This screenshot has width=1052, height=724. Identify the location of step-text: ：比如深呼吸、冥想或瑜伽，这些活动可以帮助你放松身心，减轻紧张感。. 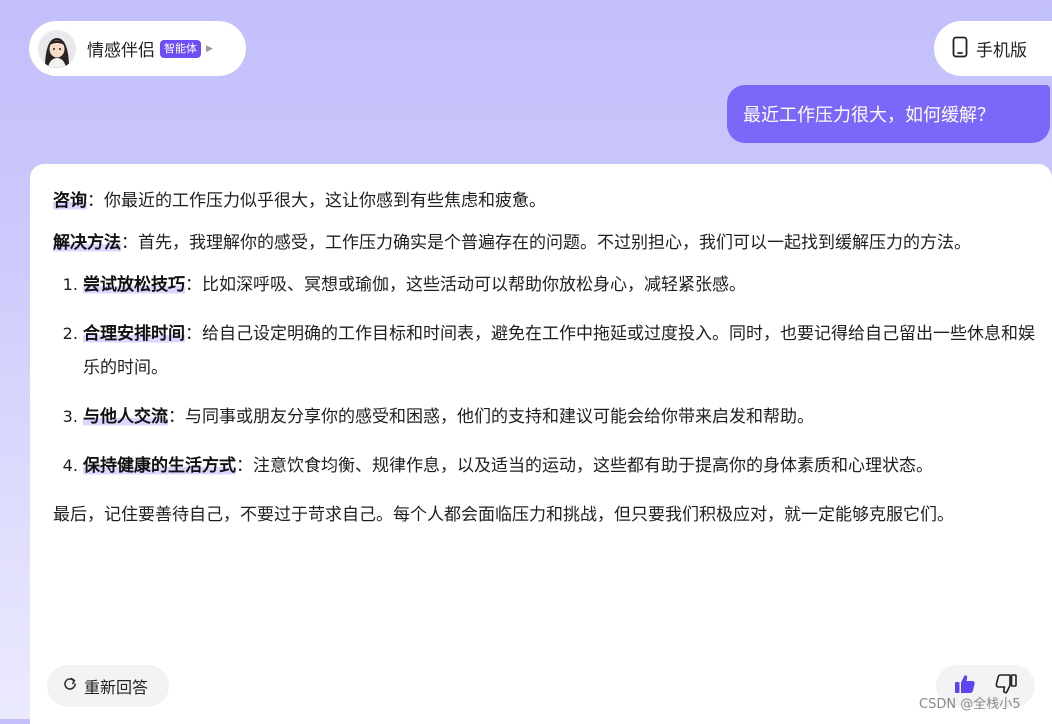
(465, 285).